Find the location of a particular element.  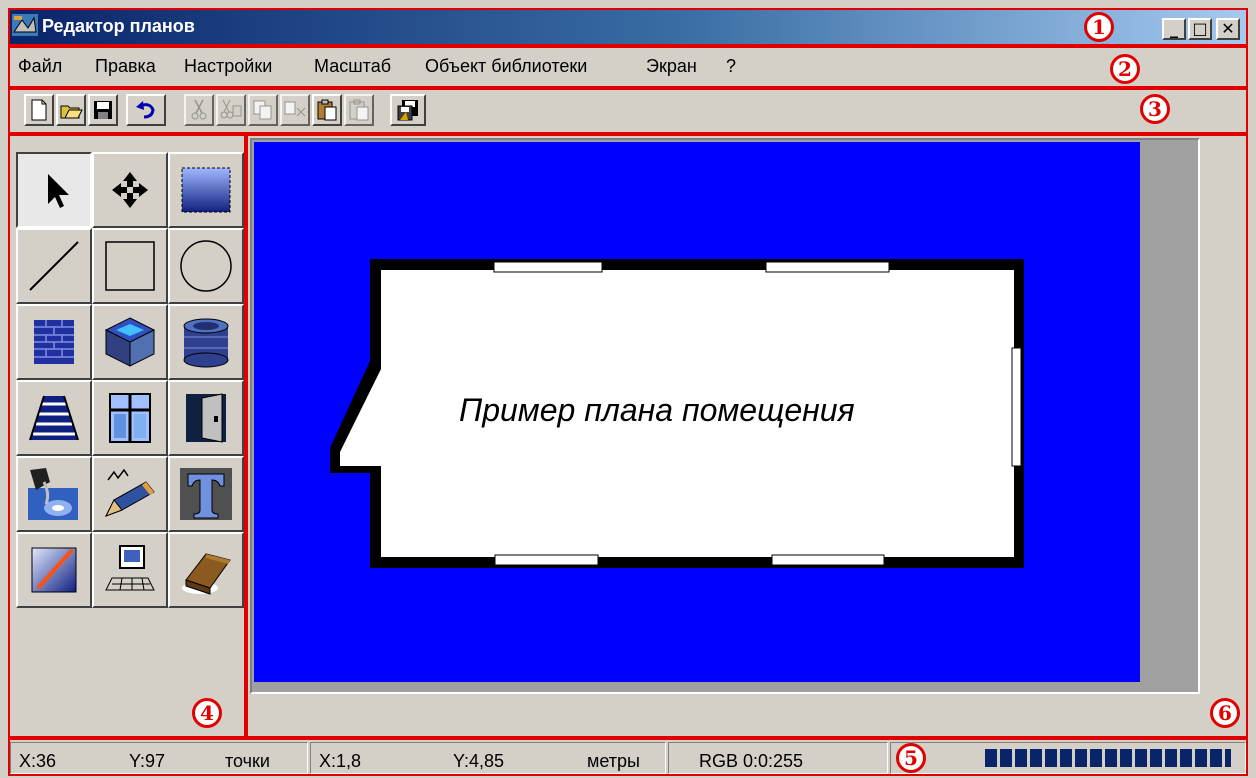

new-document-button is located at coordinates (39, 110).